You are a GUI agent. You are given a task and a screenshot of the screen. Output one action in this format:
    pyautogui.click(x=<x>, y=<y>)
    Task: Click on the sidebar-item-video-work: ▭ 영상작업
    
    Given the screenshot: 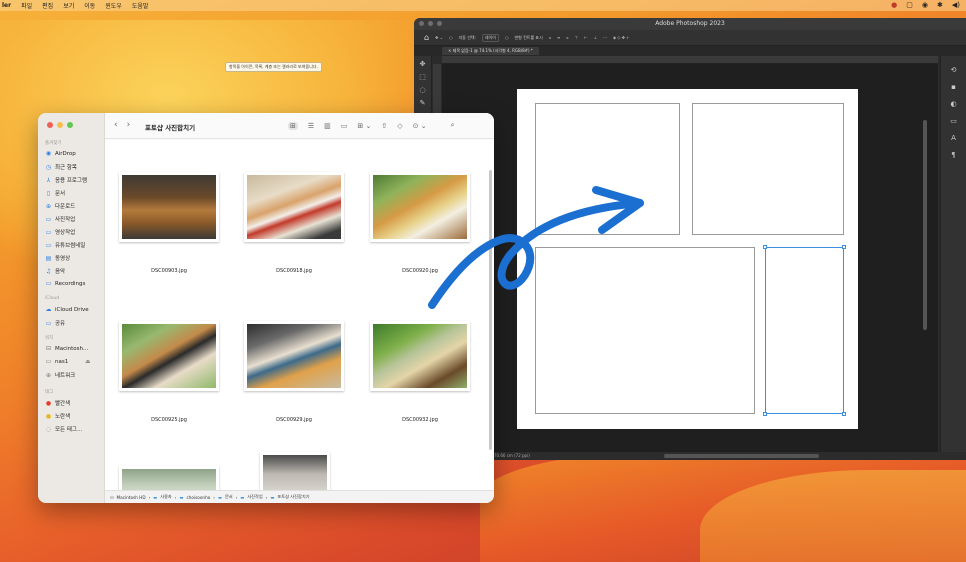 What is the action you would take?
    pyautogui.click(x=60, y=232)
    